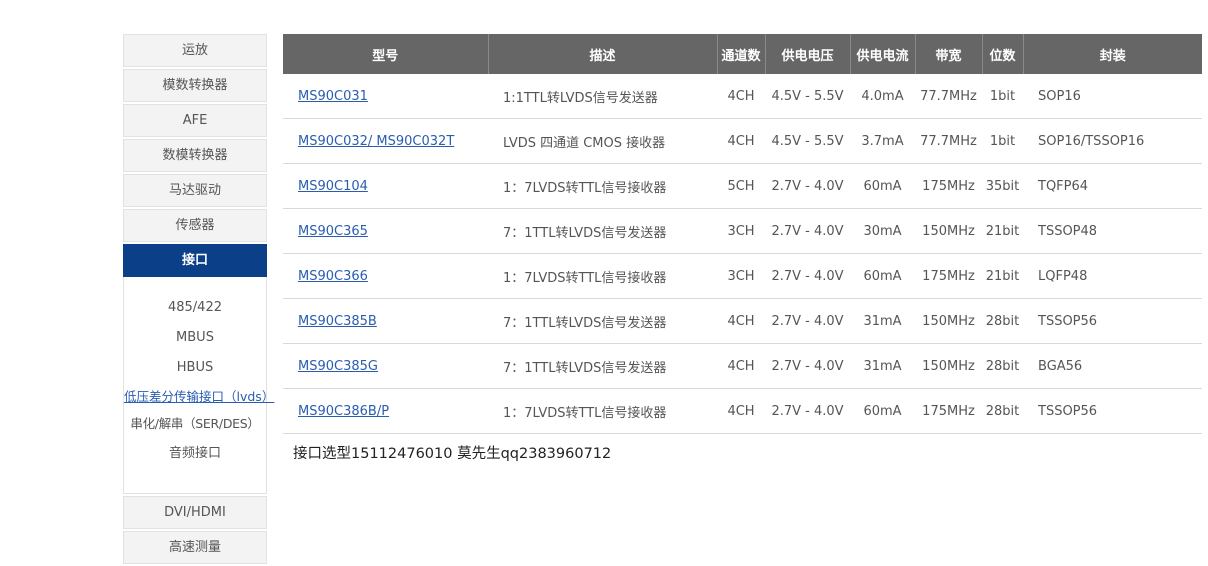 Image resolution: width=1208 pixels, height=566 pixels. I want to click on cell-model: MS90C365, so click(385, 231).